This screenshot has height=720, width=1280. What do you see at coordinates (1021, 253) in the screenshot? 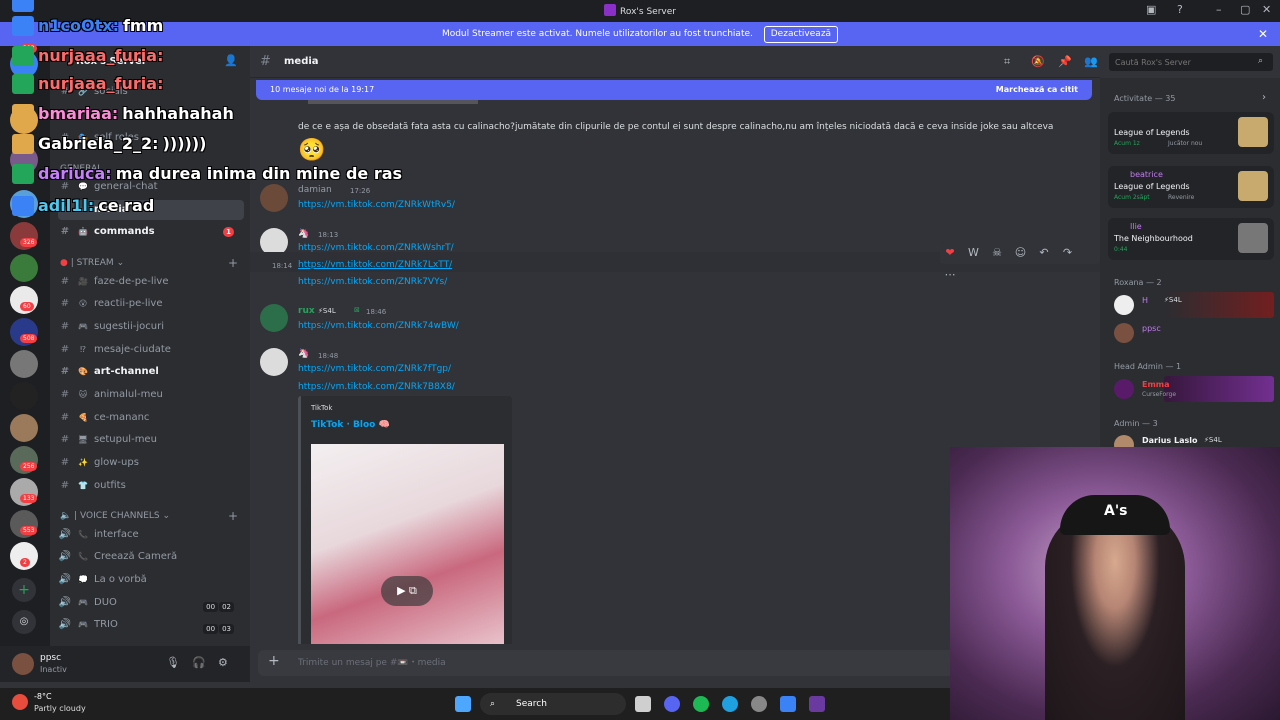
I see `add-reaction-icon: ☺` at bounding box center [1021, 253].